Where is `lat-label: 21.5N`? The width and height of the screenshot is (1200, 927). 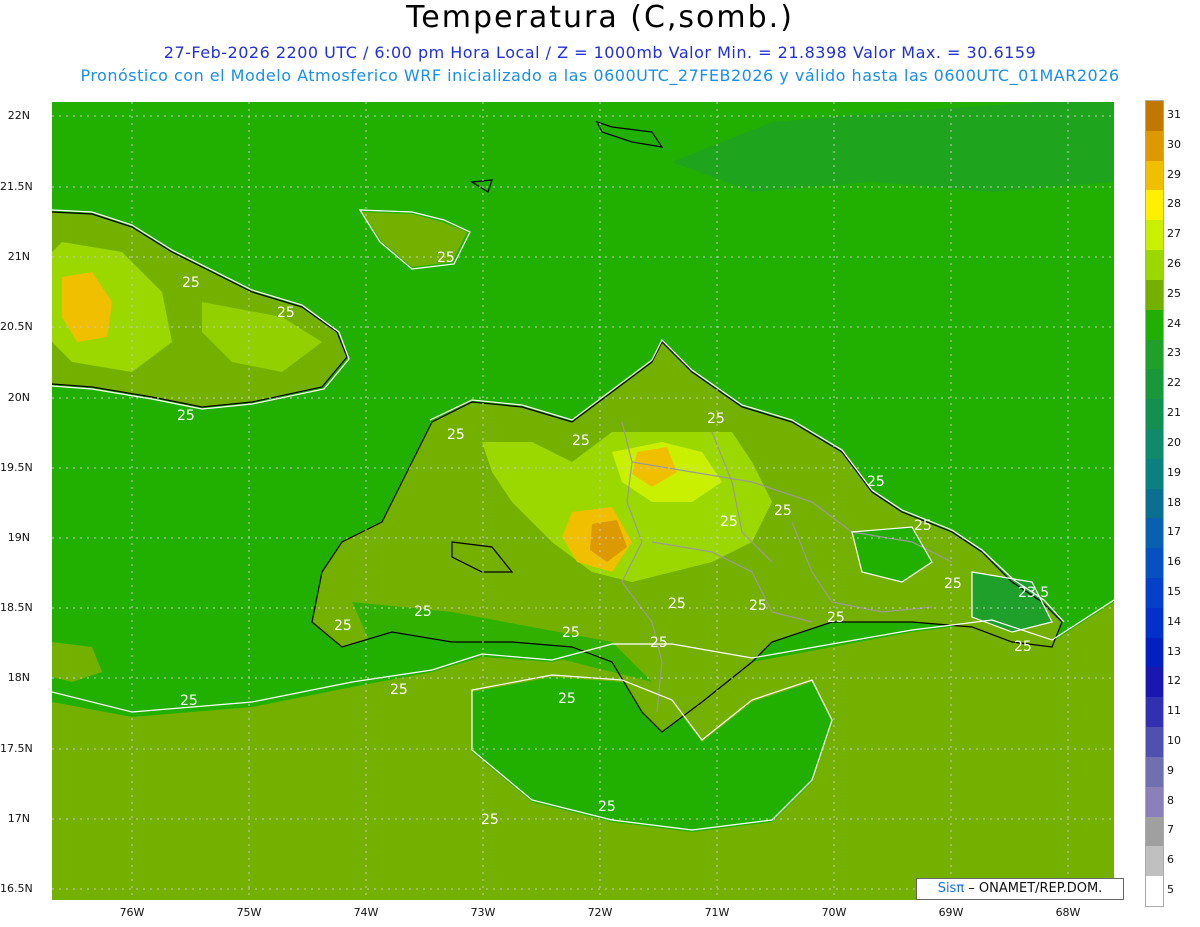 lat-label: 21.5N is located at coordinates (16, 186).